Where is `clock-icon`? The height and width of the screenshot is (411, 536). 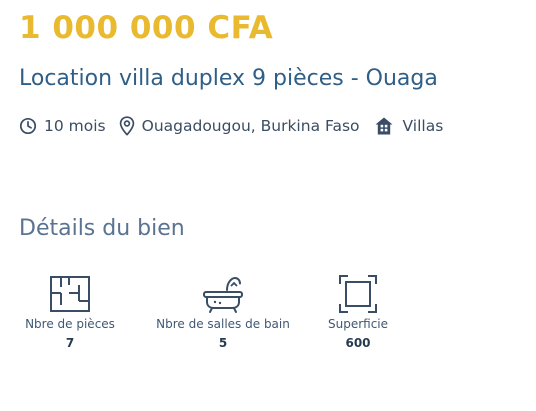 clock-icon is located at coordinates (28, 126).